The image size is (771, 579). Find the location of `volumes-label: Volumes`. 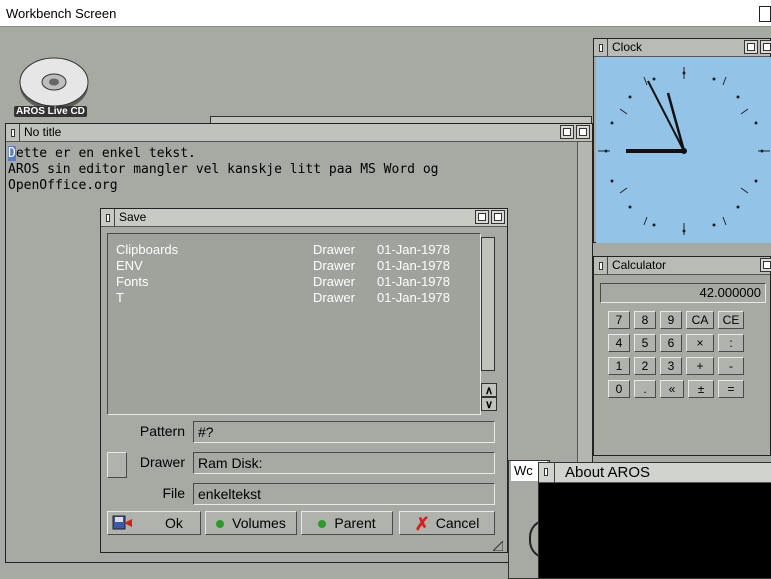

volumes-label: Volumes is located at coordinates (259, 523).